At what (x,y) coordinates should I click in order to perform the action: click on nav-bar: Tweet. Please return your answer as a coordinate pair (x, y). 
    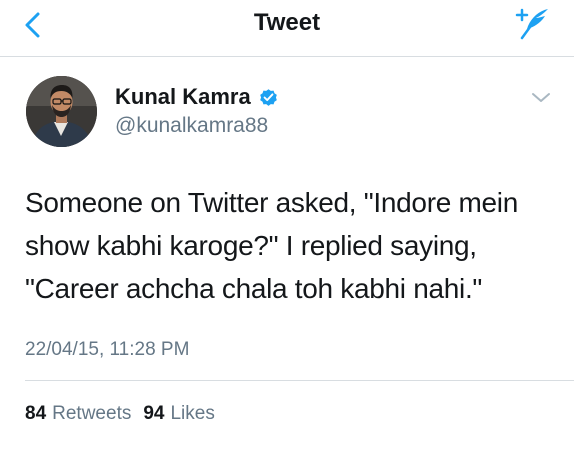
    Looking at the image, I should click on (287, 28).